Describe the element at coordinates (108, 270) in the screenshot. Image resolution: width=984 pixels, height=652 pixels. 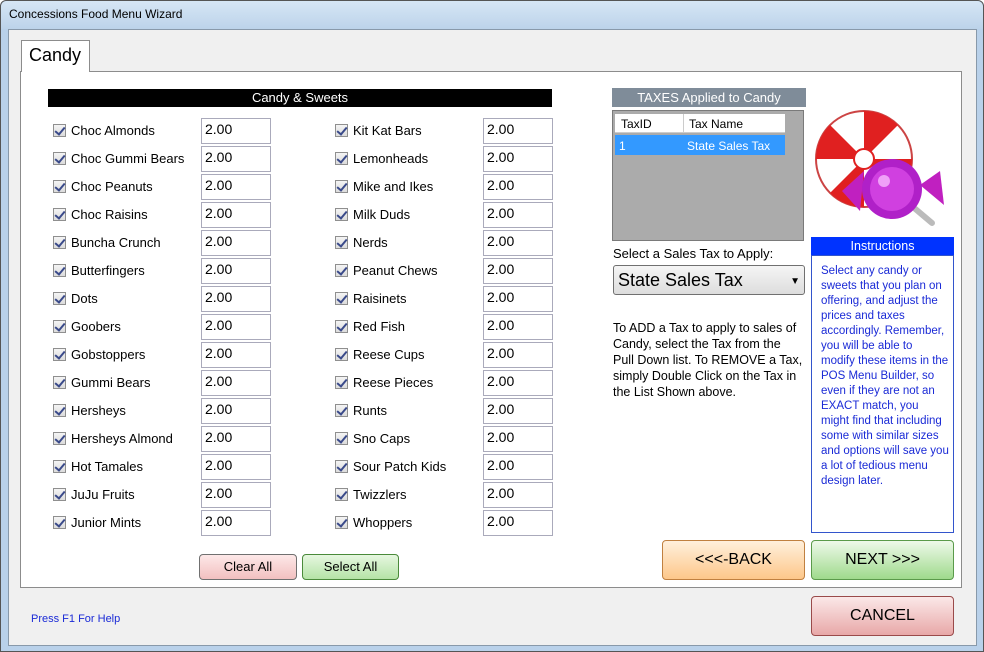
I see `candy-name: Butterfingers` at that location.